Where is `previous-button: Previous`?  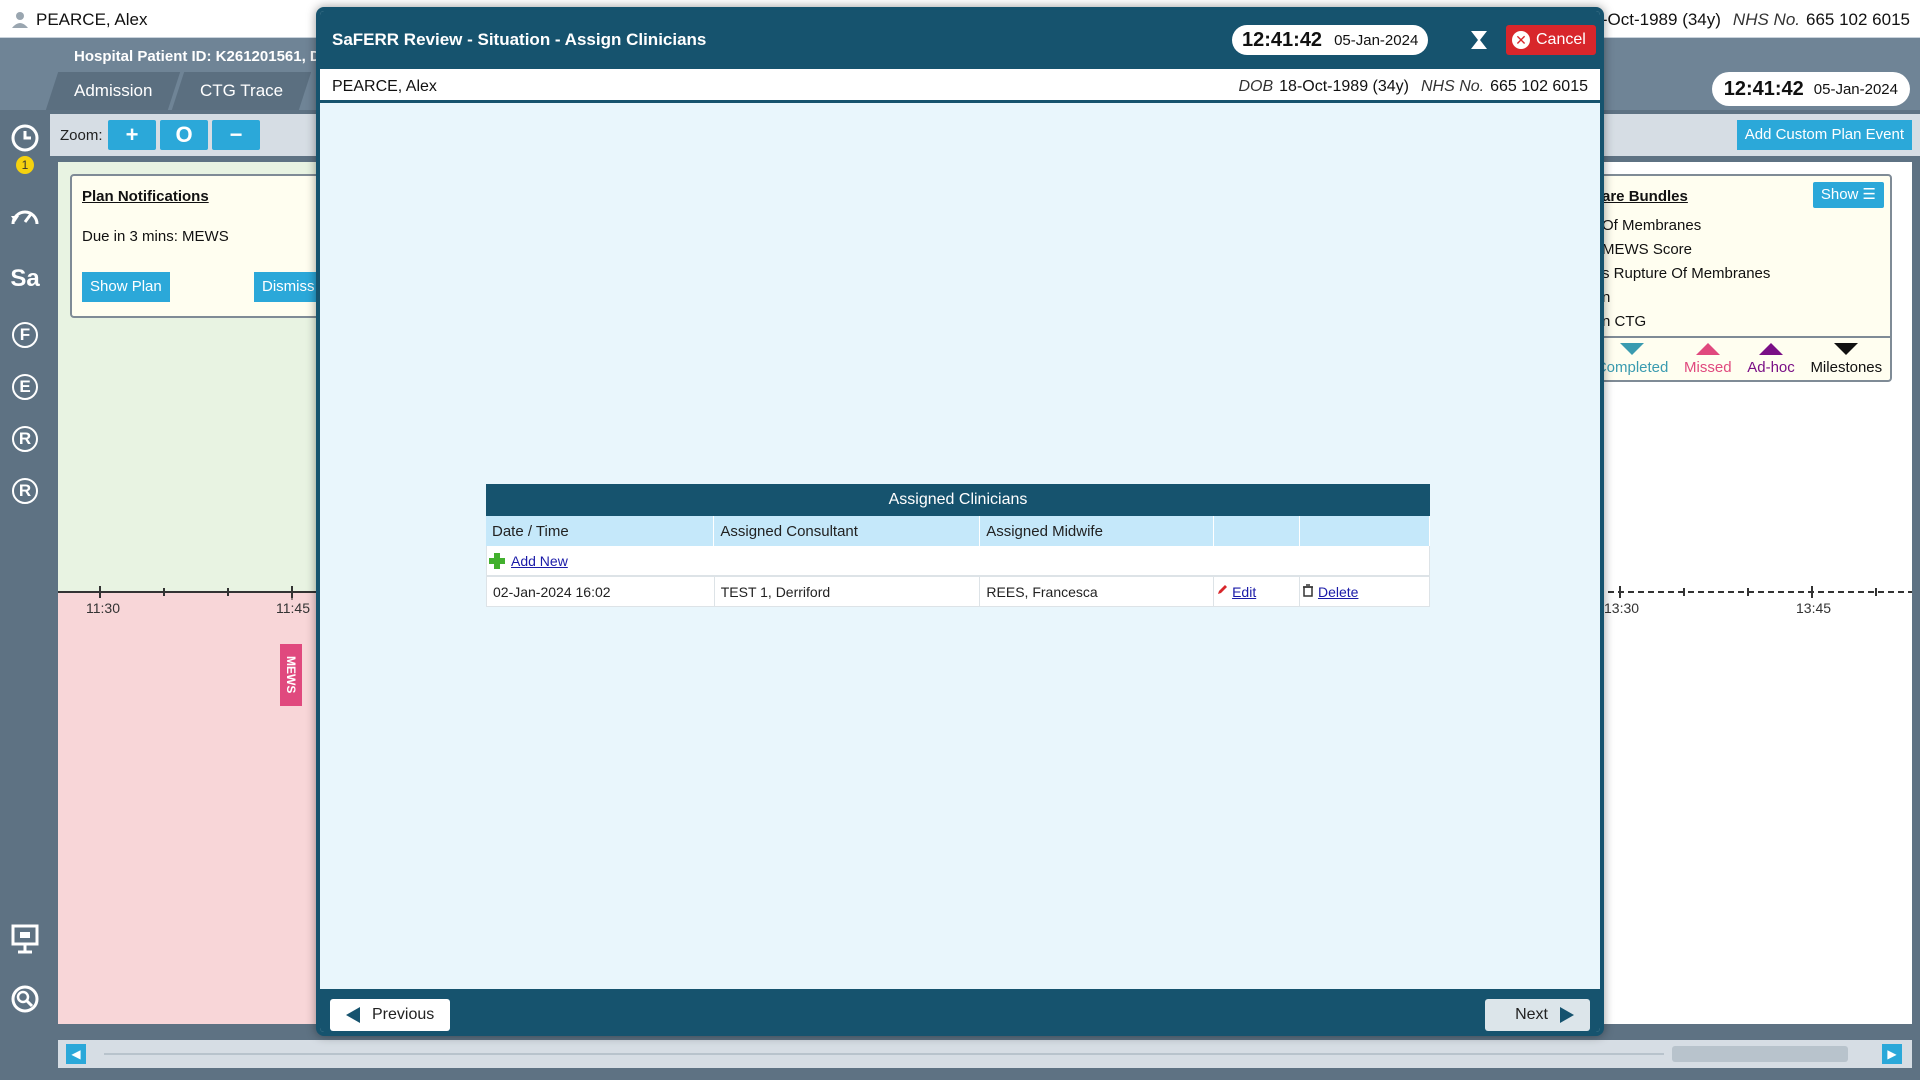
previous-button: Previous is located at coordinates (390, 1015).